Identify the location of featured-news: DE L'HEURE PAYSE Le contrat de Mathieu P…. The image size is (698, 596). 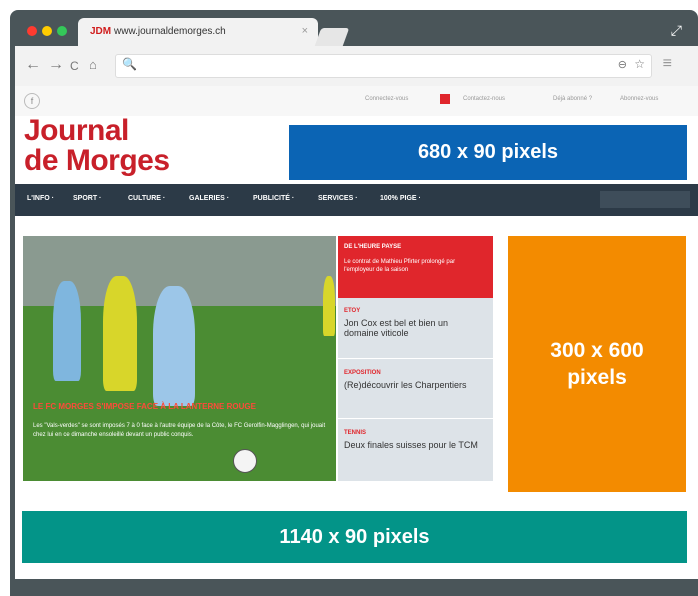
(415, 267).